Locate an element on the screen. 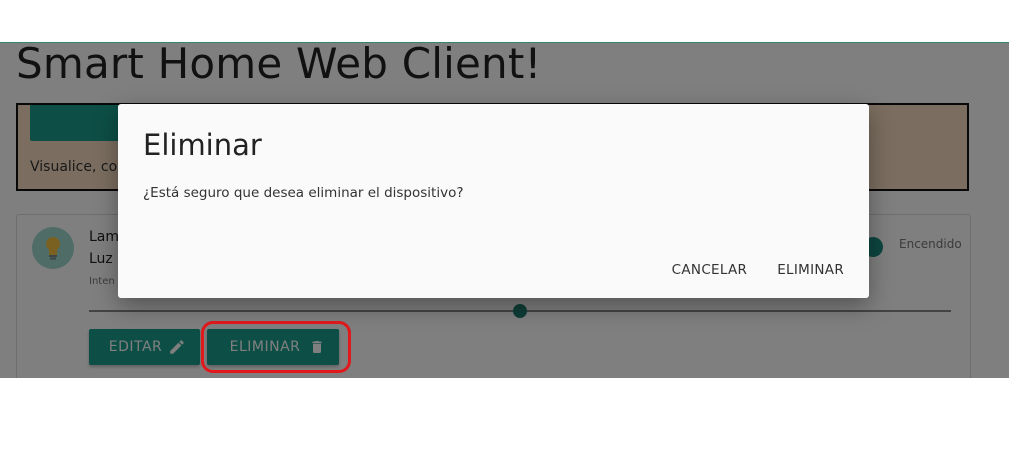  annotation-highlight is located at coordinates (276, 347).